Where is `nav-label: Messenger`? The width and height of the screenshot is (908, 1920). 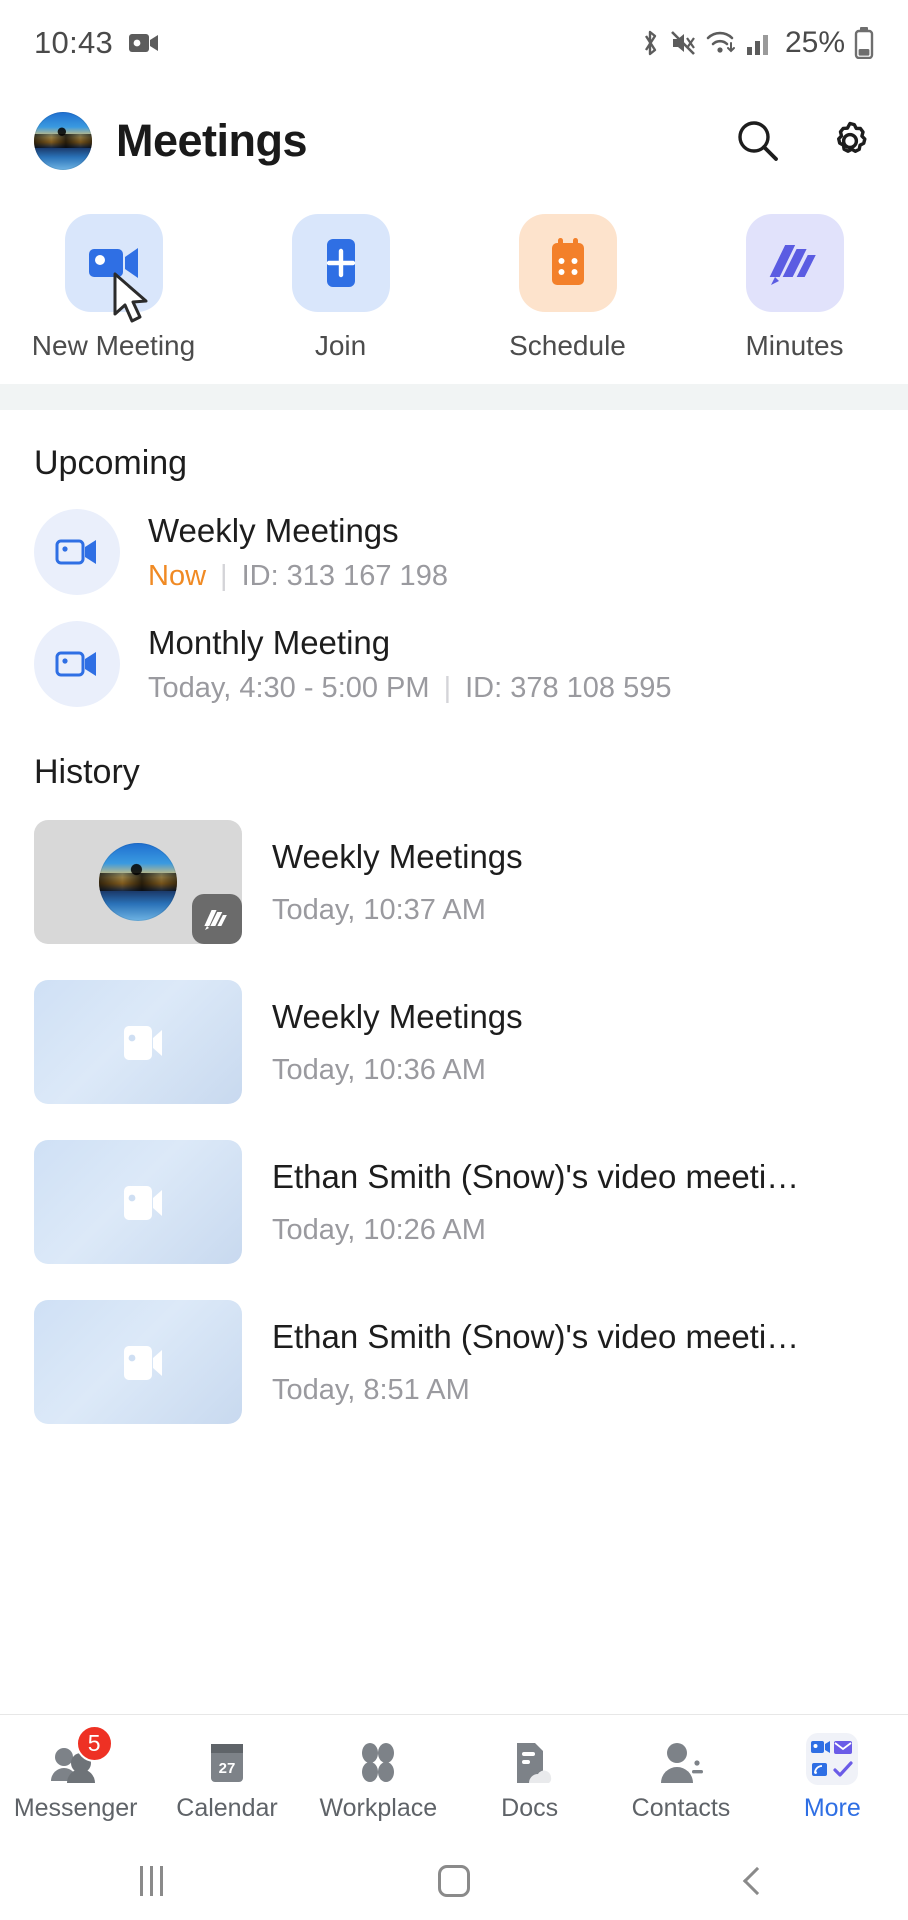
nav-label: Messenger is located at coordinates (75, 1807).